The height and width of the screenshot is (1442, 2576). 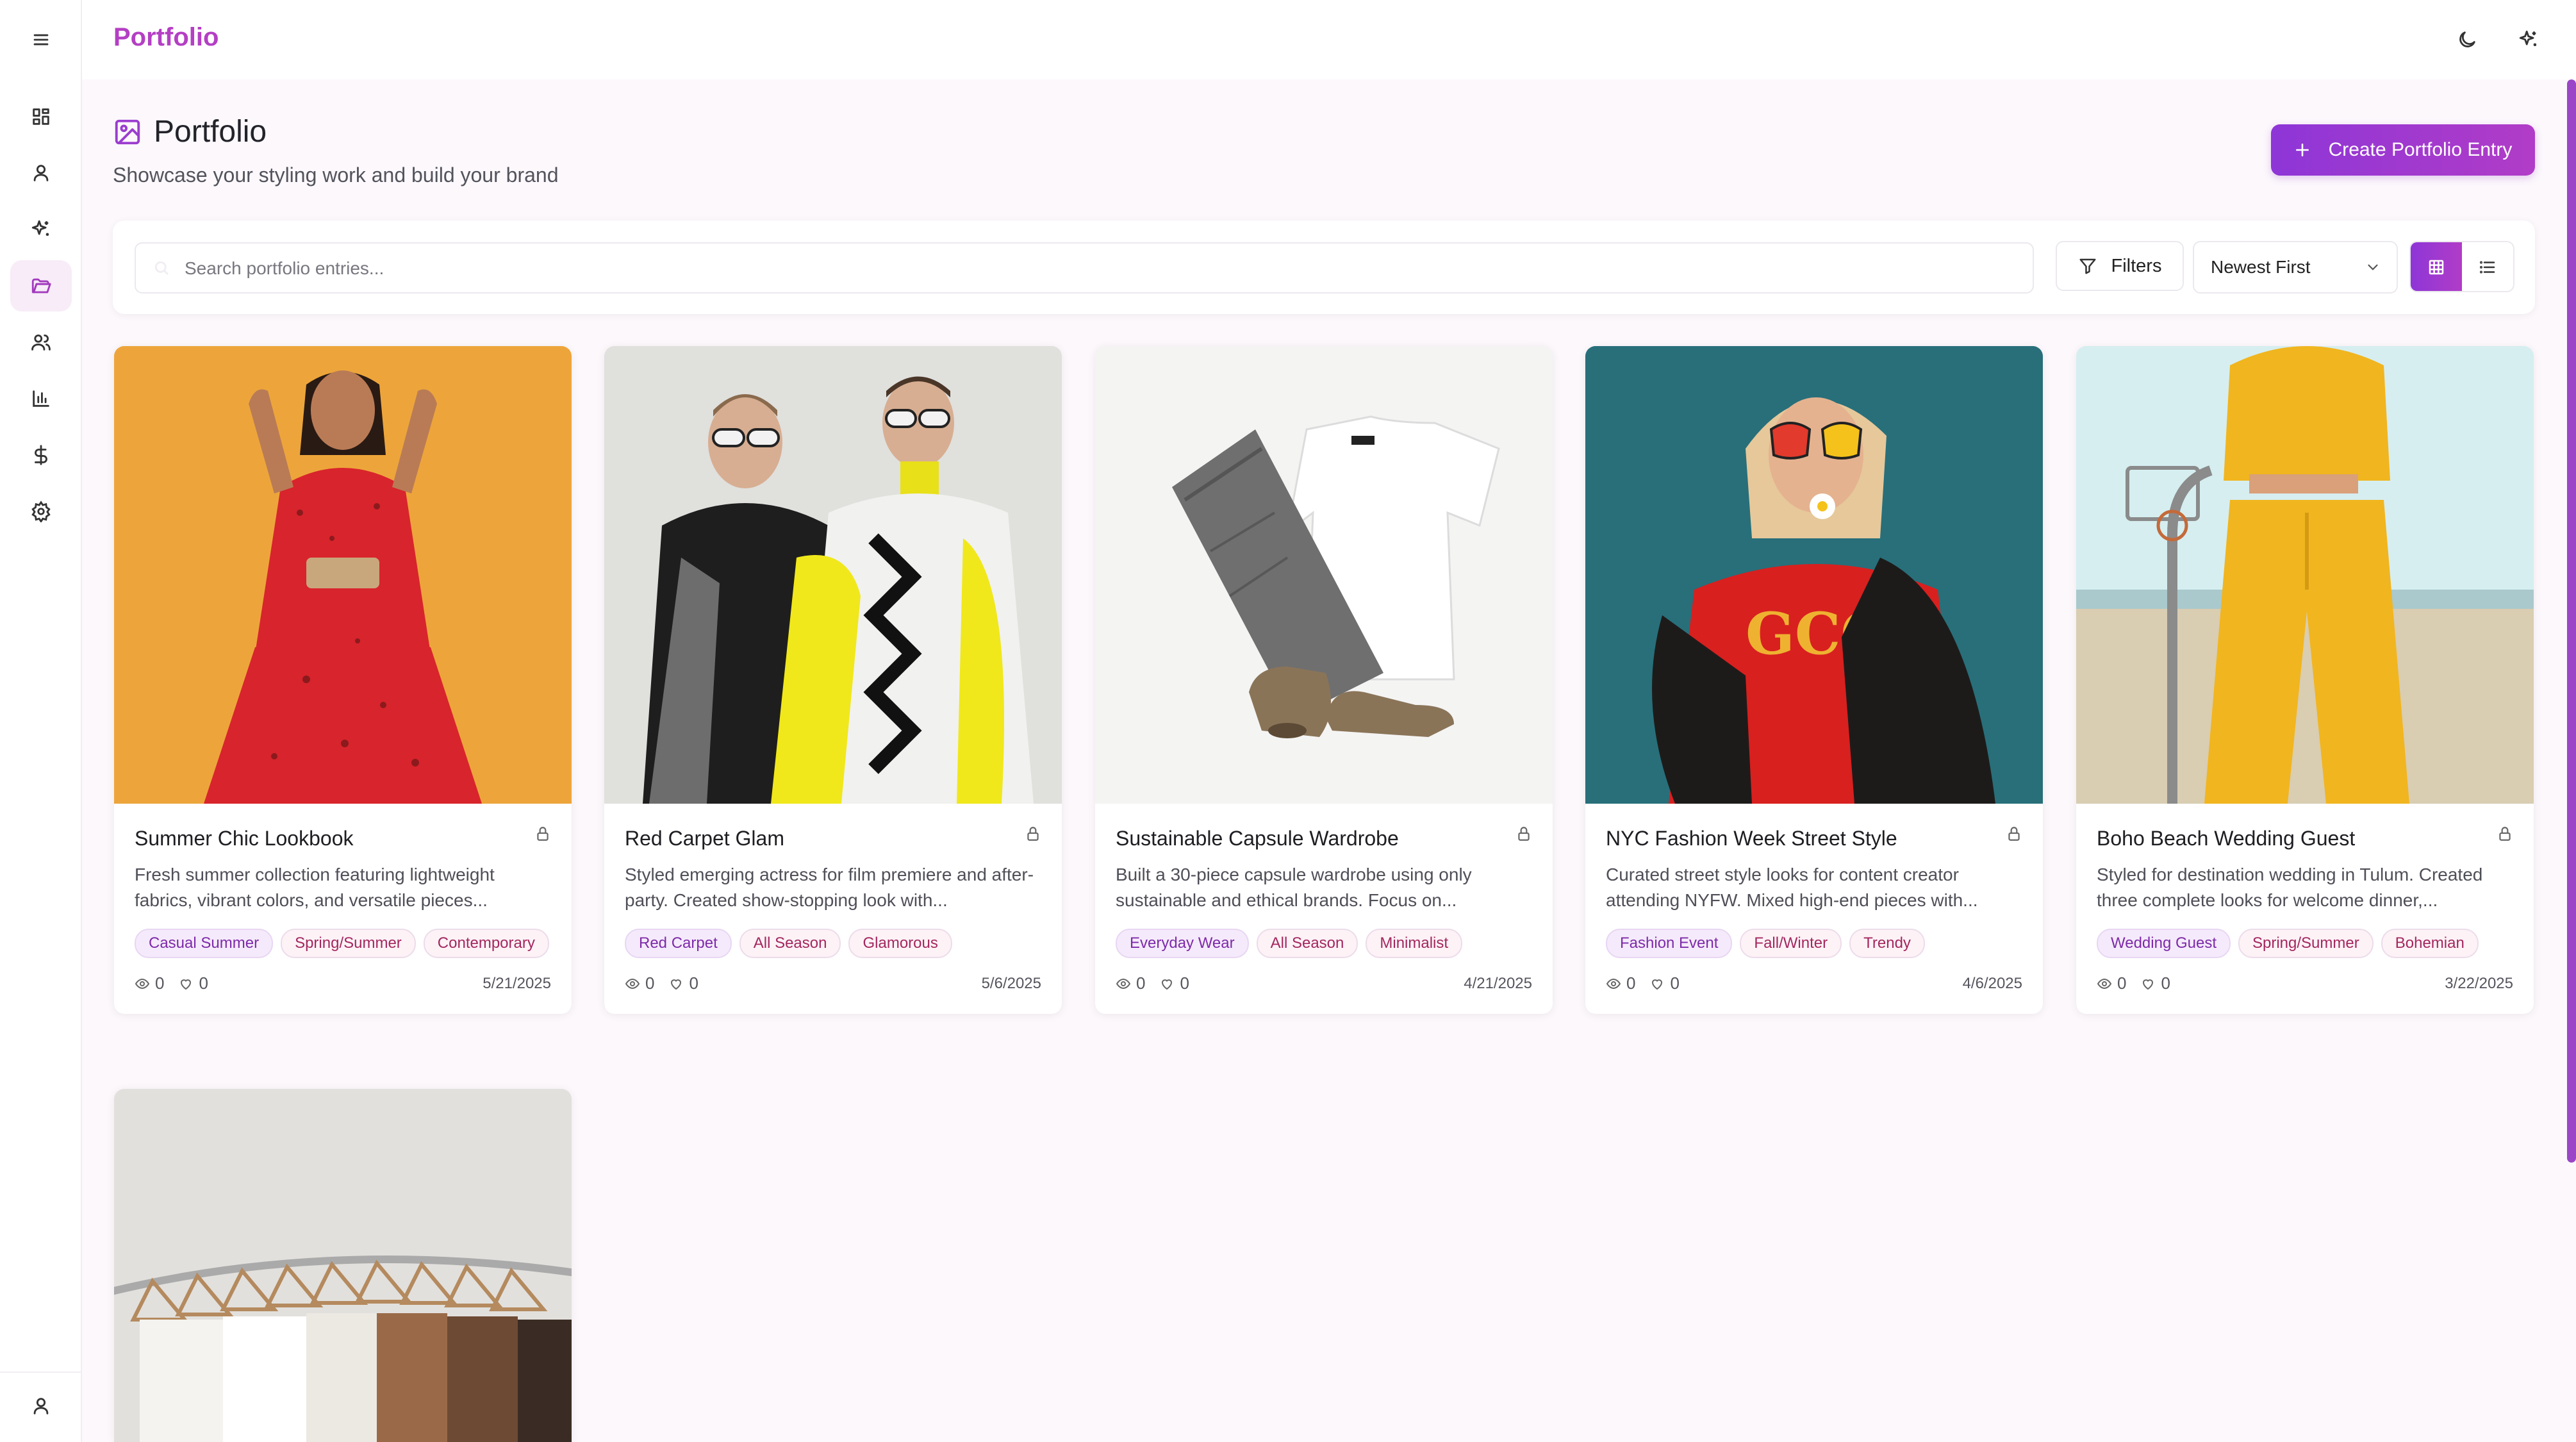 I want to click on grid-view-button, so click(x=2436, y=266).